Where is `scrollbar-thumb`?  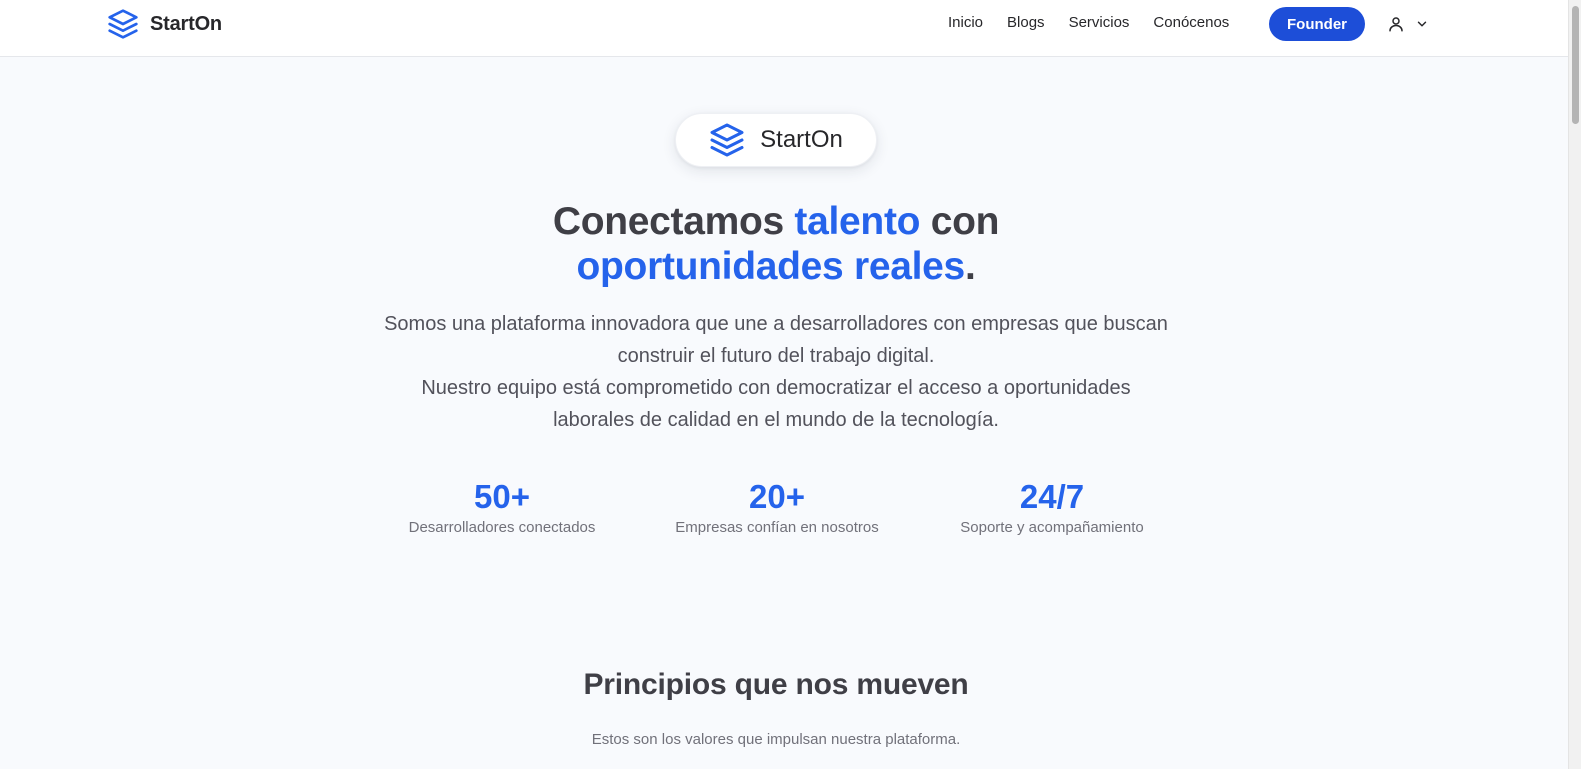
scrollbar-thumb is located at coordinates (1575, 65).